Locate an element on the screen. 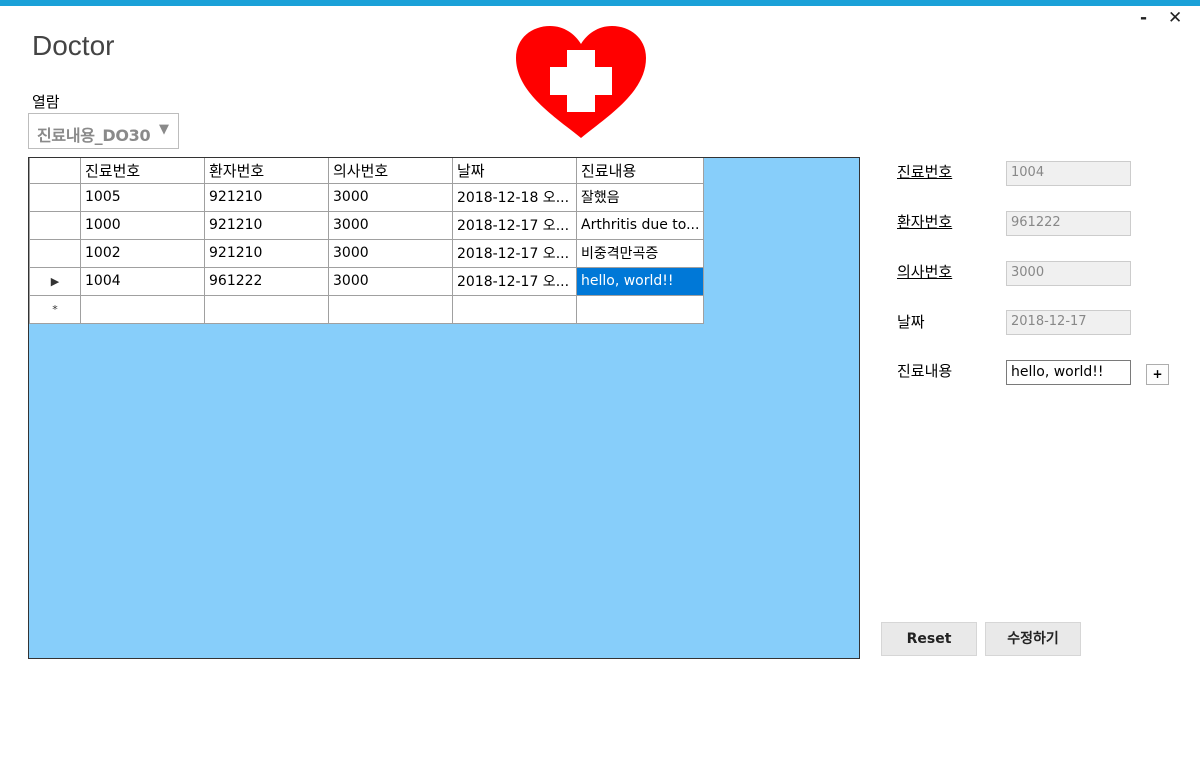  new-row: * is located at coordinates (367, 309).